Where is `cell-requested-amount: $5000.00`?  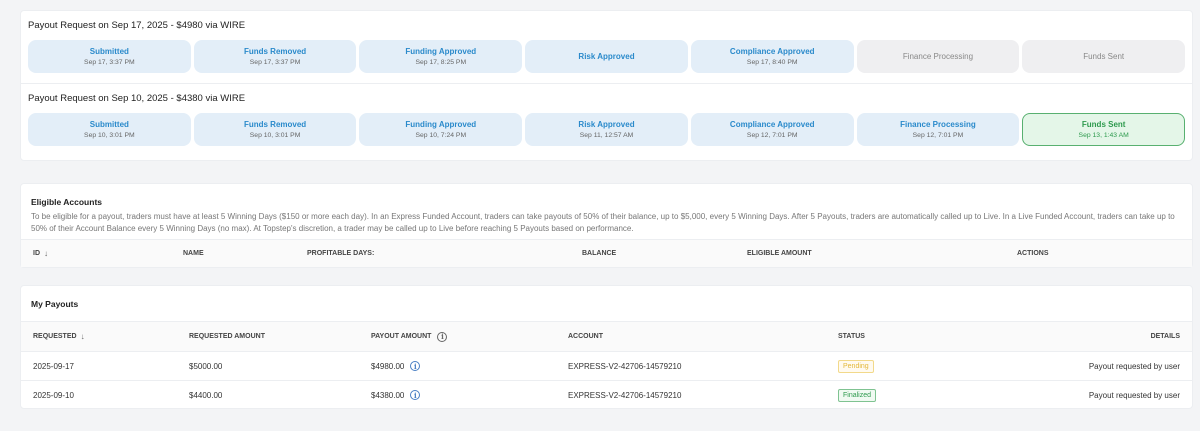
cell-requested-amount: $5000.00 is located at coordinates (206, 366).